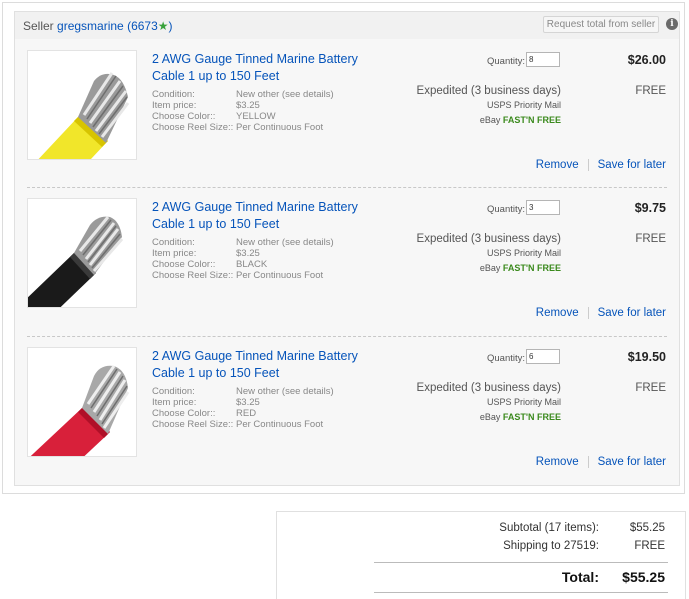 This screenshot has width=689, height=599. What do you see at coordinates (647, 528) in the screenshot?
I see `subtotal-value: $55.25` at bounding box center [647, 528].